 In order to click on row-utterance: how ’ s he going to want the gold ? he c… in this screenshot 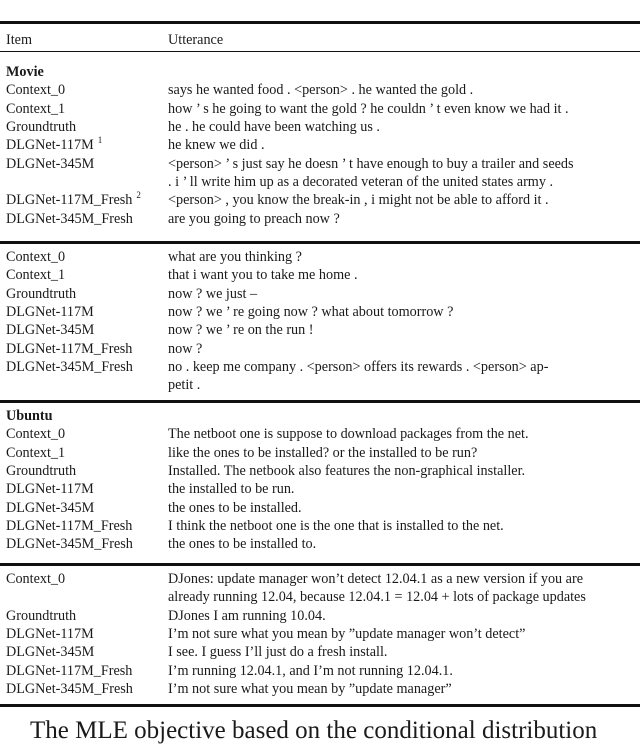, I will do `click(368, 108)`.